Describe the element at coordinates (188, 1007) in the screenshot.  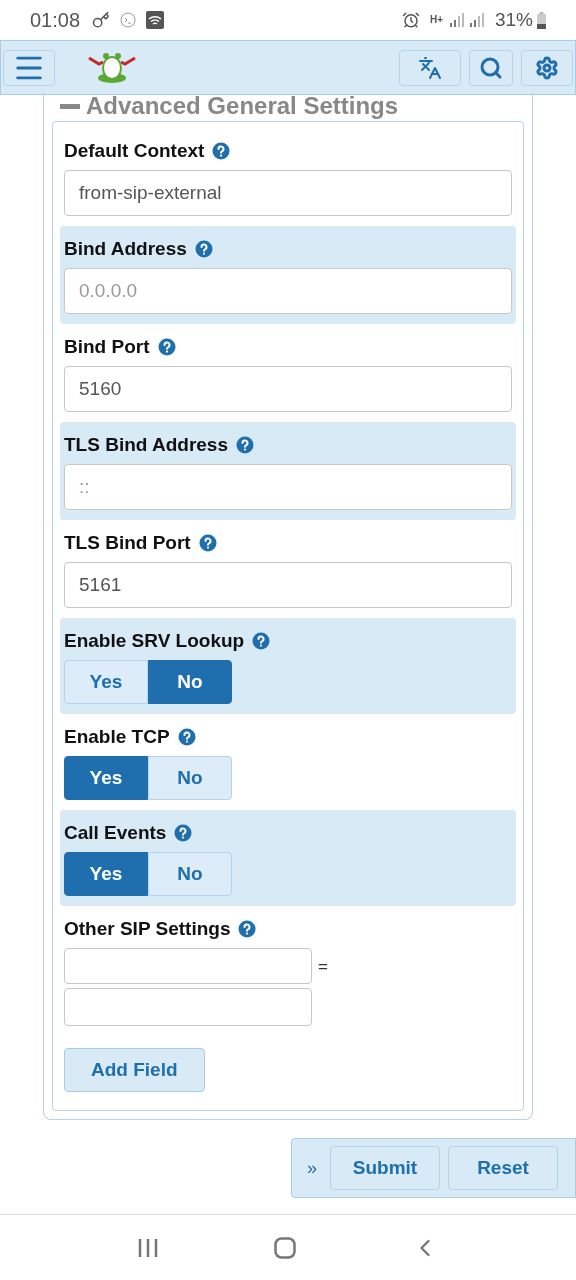
I see `value-field` at that location.